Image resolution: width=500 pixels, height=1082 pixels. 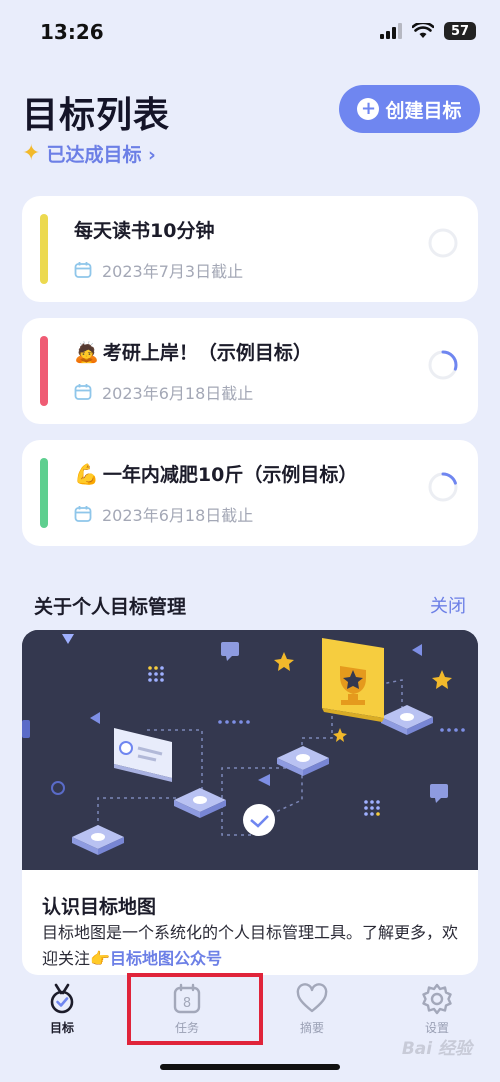 I want to click on tab-summary: 摘要, so click(x=312, y=1013).